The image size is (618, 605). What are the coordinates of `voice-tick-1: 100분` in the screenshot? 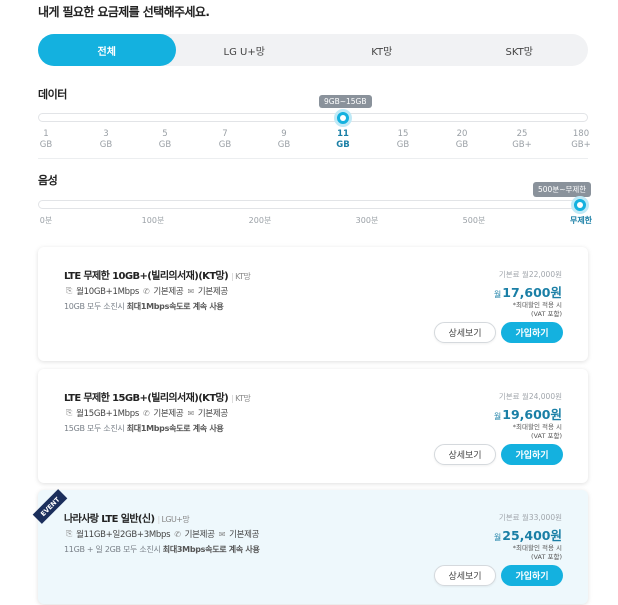 It's located at (153, 220).